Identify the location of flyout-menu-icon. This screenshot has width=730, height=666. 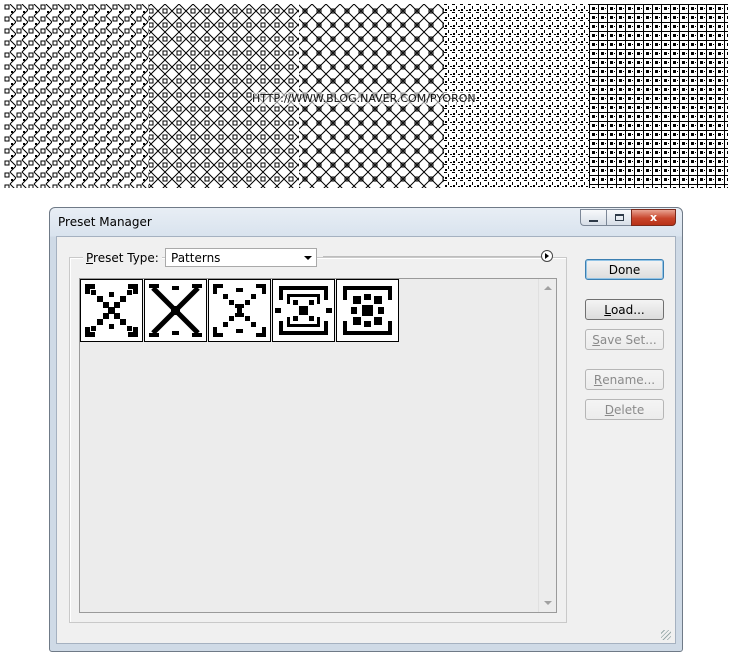
(547, 256).